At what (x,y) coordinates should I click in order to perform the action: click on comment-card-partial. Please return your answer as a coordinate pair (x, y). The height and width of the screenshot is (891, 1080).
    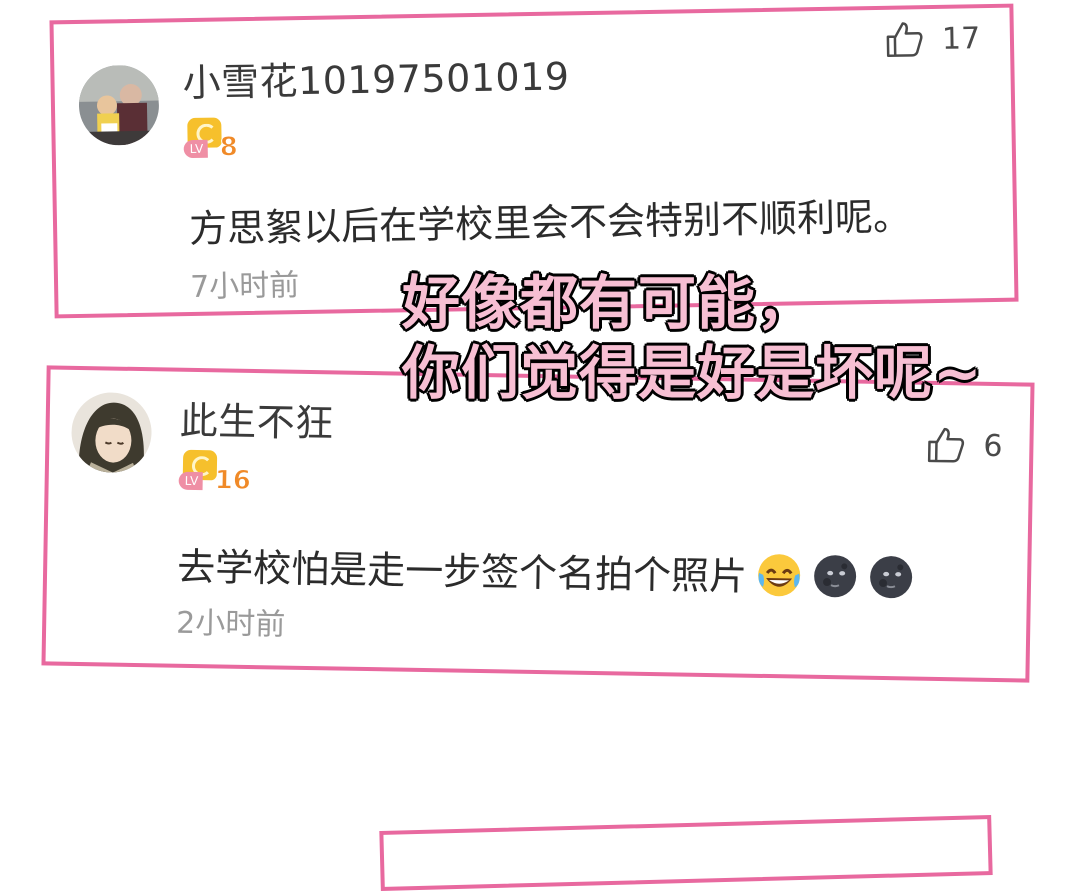
    Looking at the image, I should click on (686, 853).